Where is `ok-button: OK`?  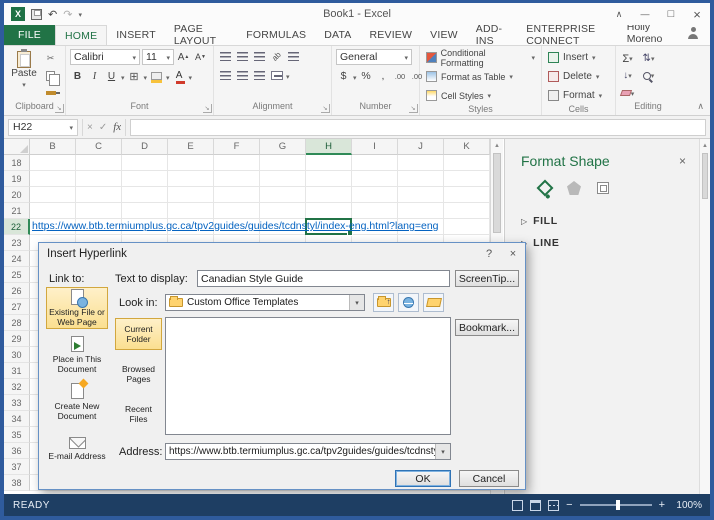 ok-button: OK is located at coordinates (423, 478).